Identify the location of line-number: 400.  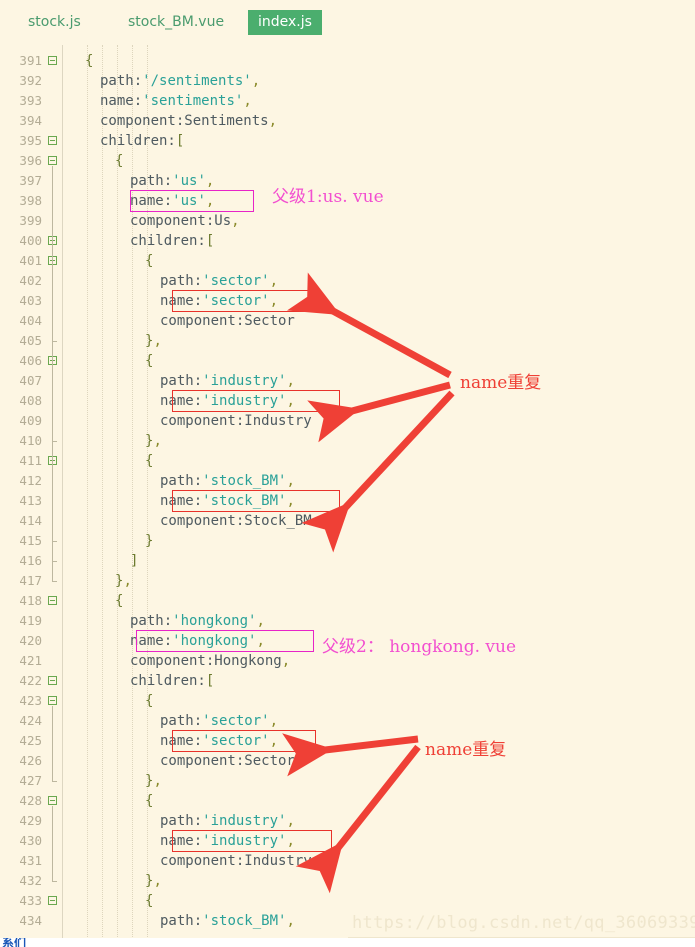
(30, 240).